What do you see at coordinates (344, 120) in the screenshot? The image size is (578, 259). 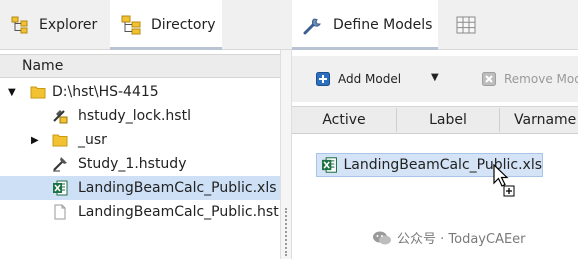 I see `column-header-active: Active` at bounding box center [344, 120].